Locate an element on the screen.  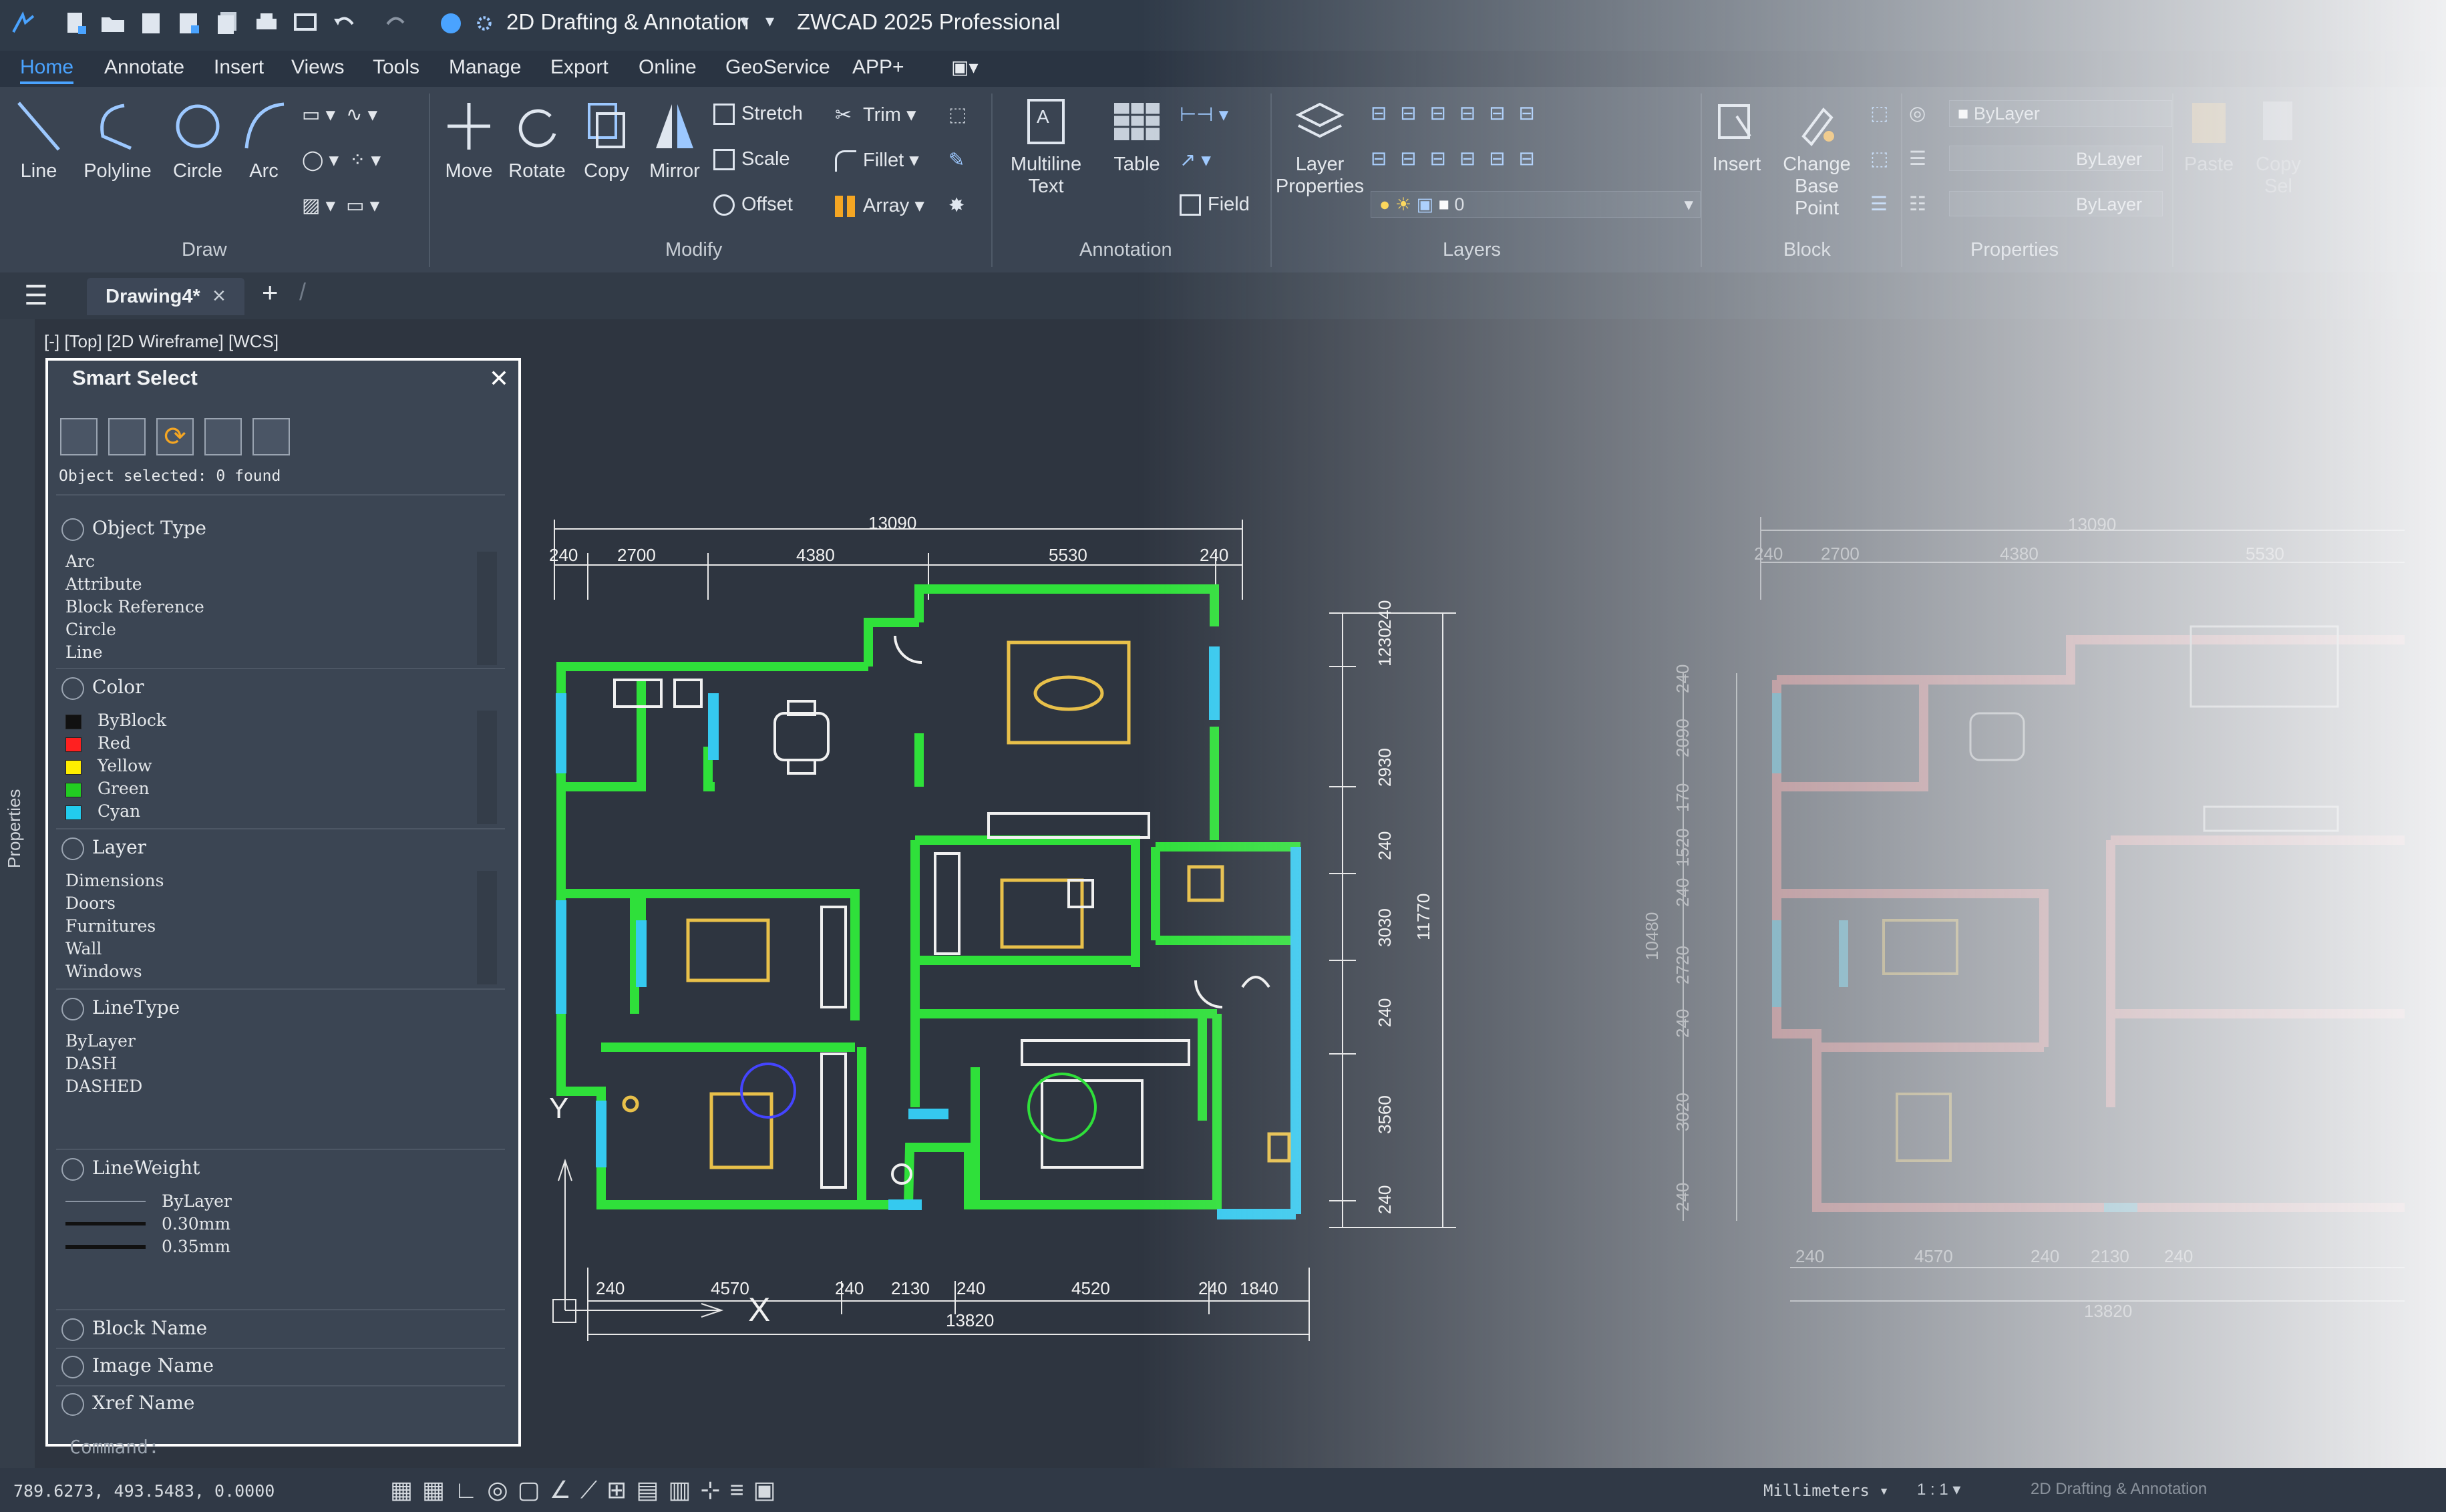
settings-window-icon is located at coordinates (271, 437).